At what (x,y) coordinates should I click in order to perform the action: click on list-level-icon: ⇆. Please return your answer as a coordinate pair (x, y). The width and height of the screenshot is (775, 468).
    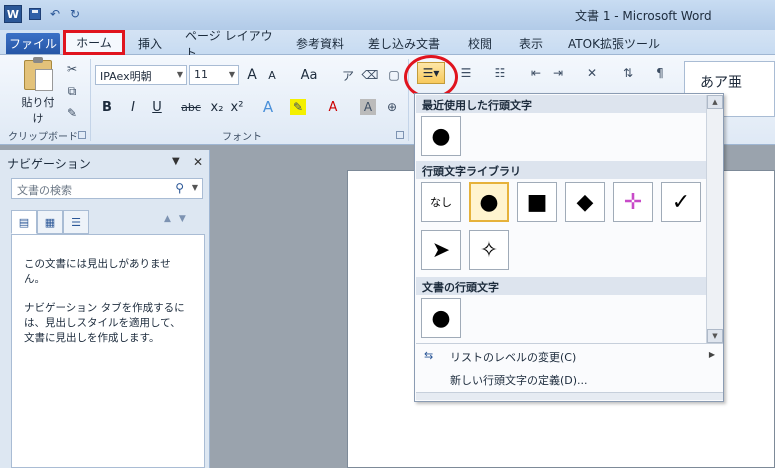
    Looking at the image, I should click on (429, 355).